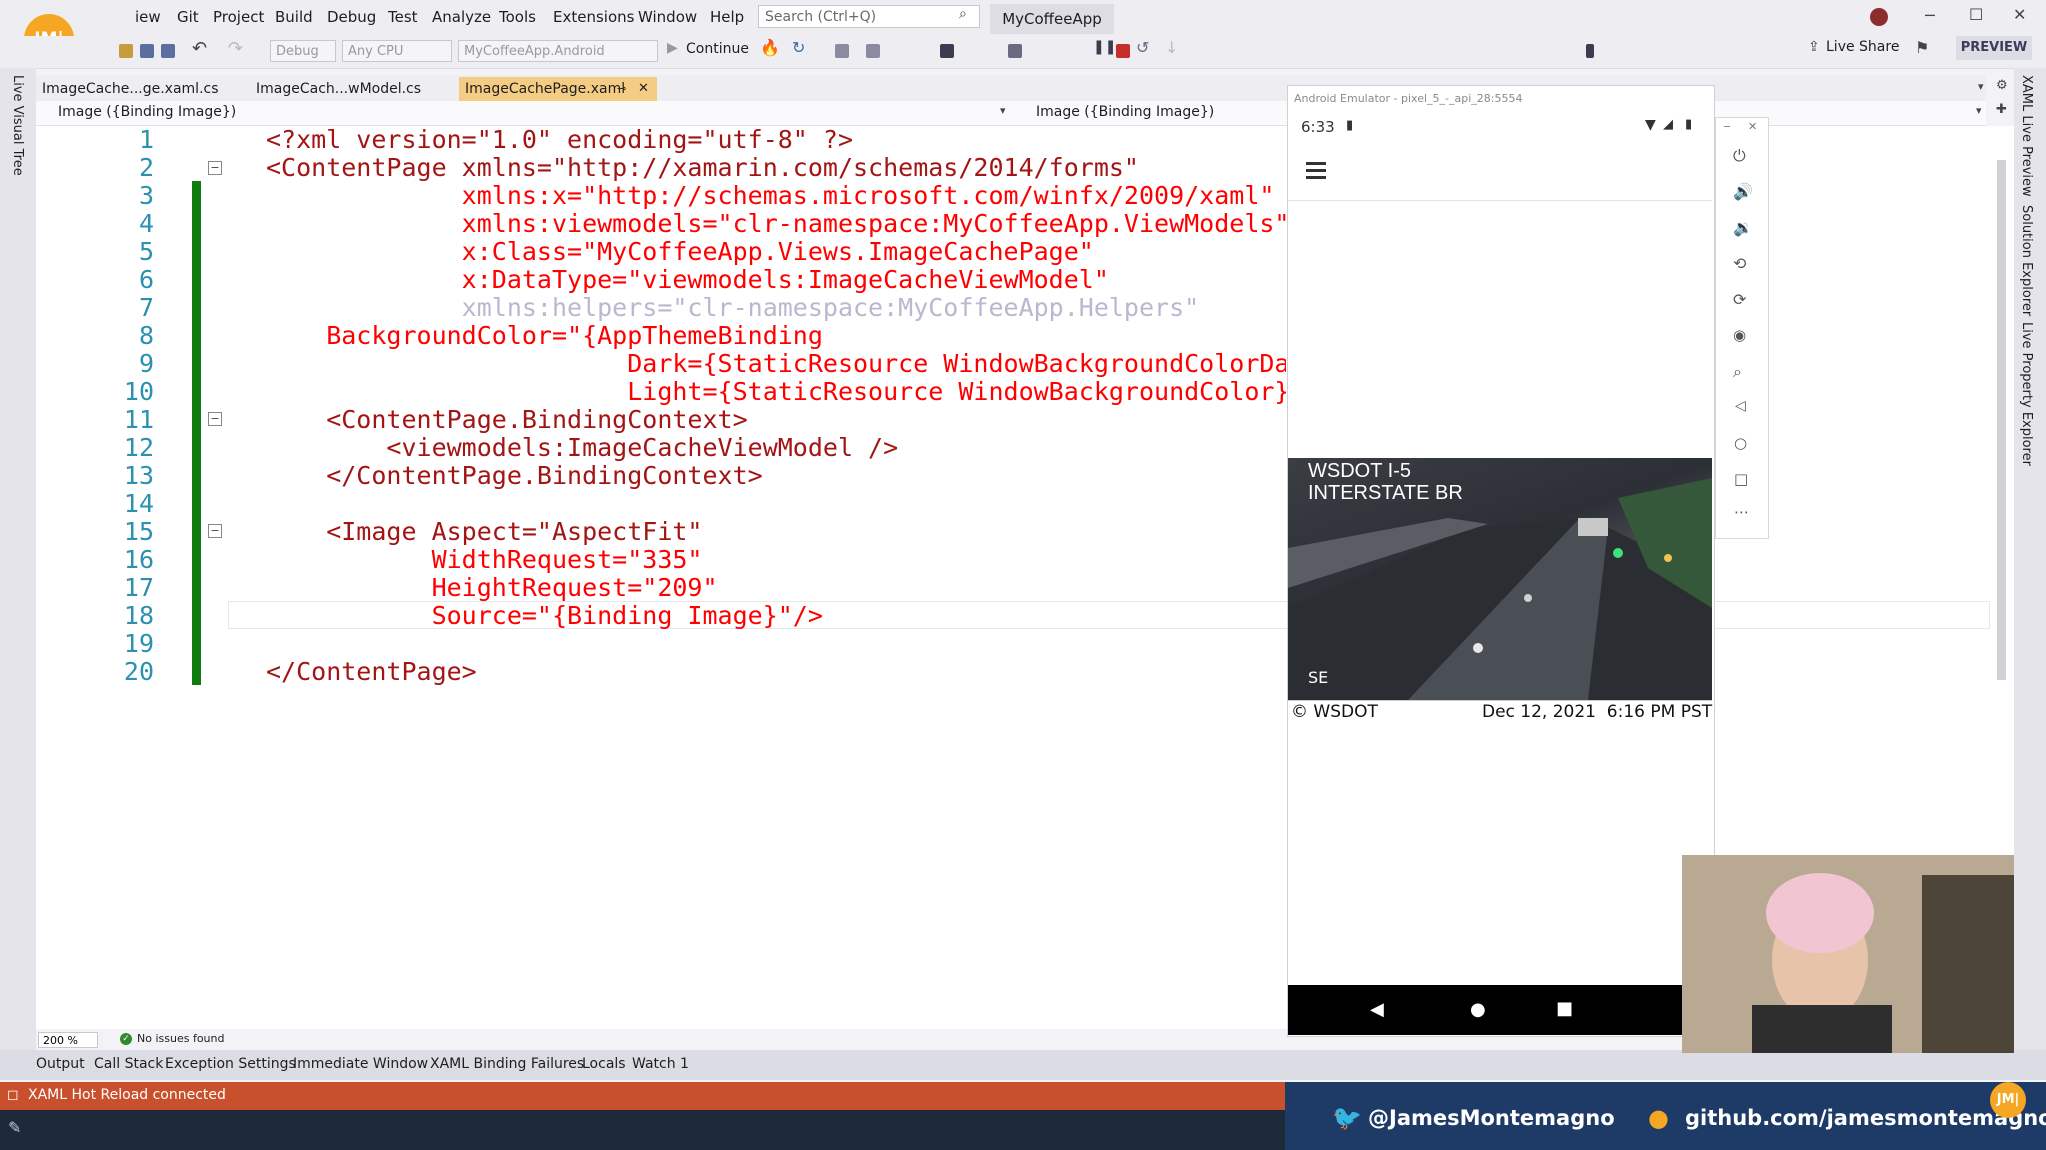 The height and width of the screenshot is (1150, 2046). I want to click on code-line: 13 </ContentPage.BindingContext>, so click(661, 476).